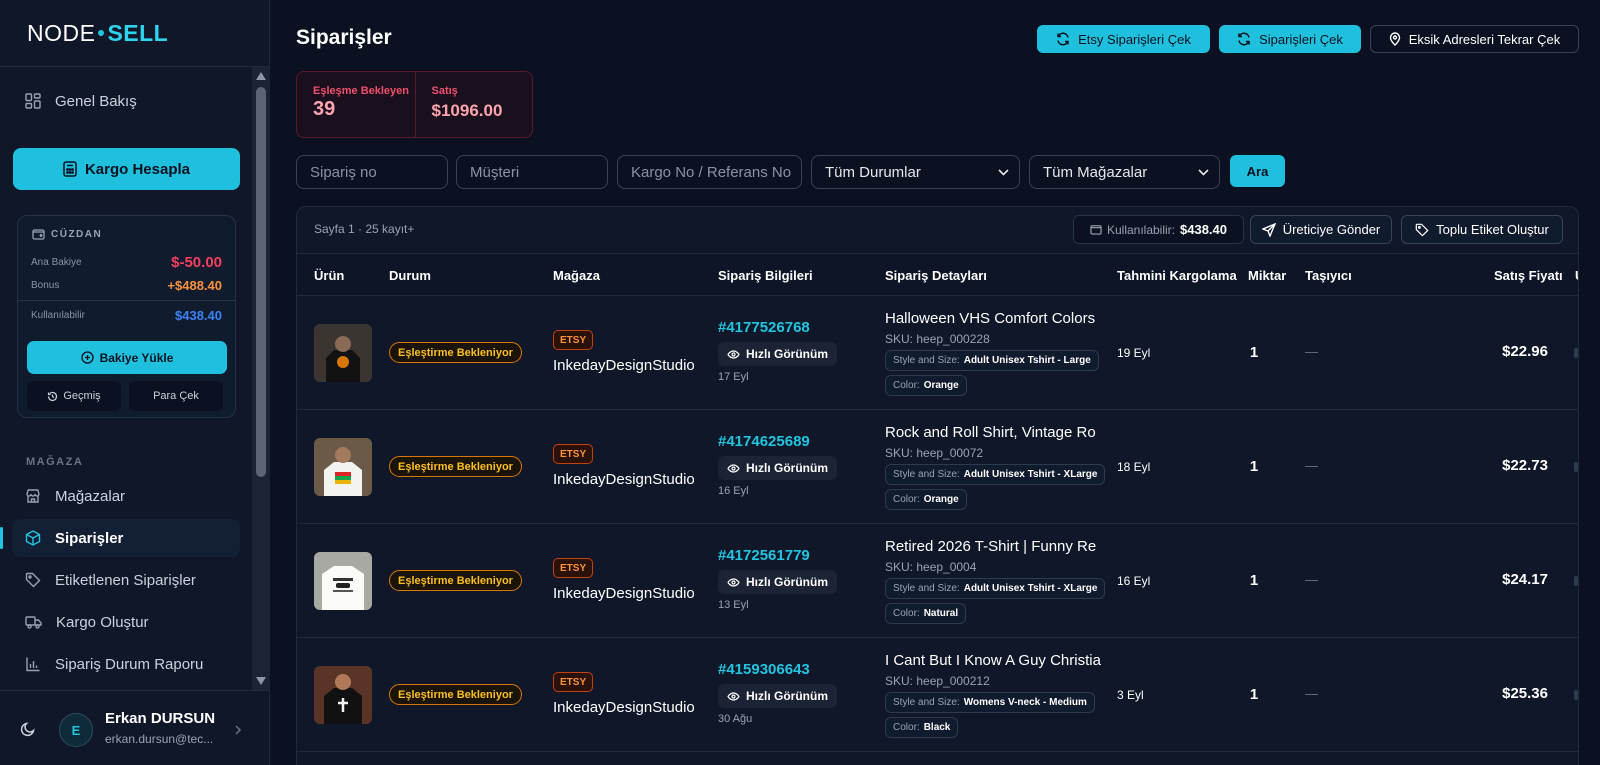 The height and width of the screenshot is (765, 1600). Describe the element at coordinates (1267, 275) in the screenshot. I see `col-qty: Miktar` at that location.